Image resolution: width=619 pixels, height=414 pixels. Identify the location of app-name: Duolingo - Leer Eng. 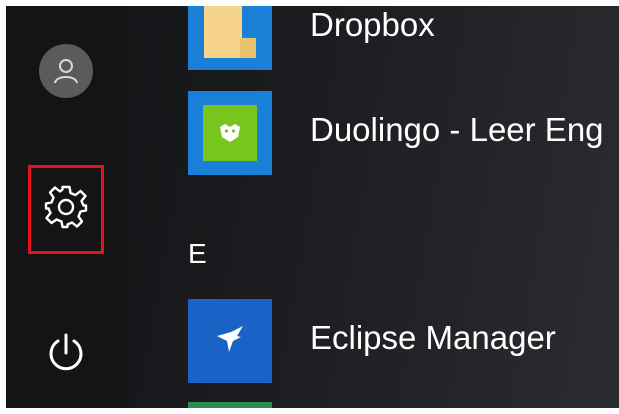
(457, 129).